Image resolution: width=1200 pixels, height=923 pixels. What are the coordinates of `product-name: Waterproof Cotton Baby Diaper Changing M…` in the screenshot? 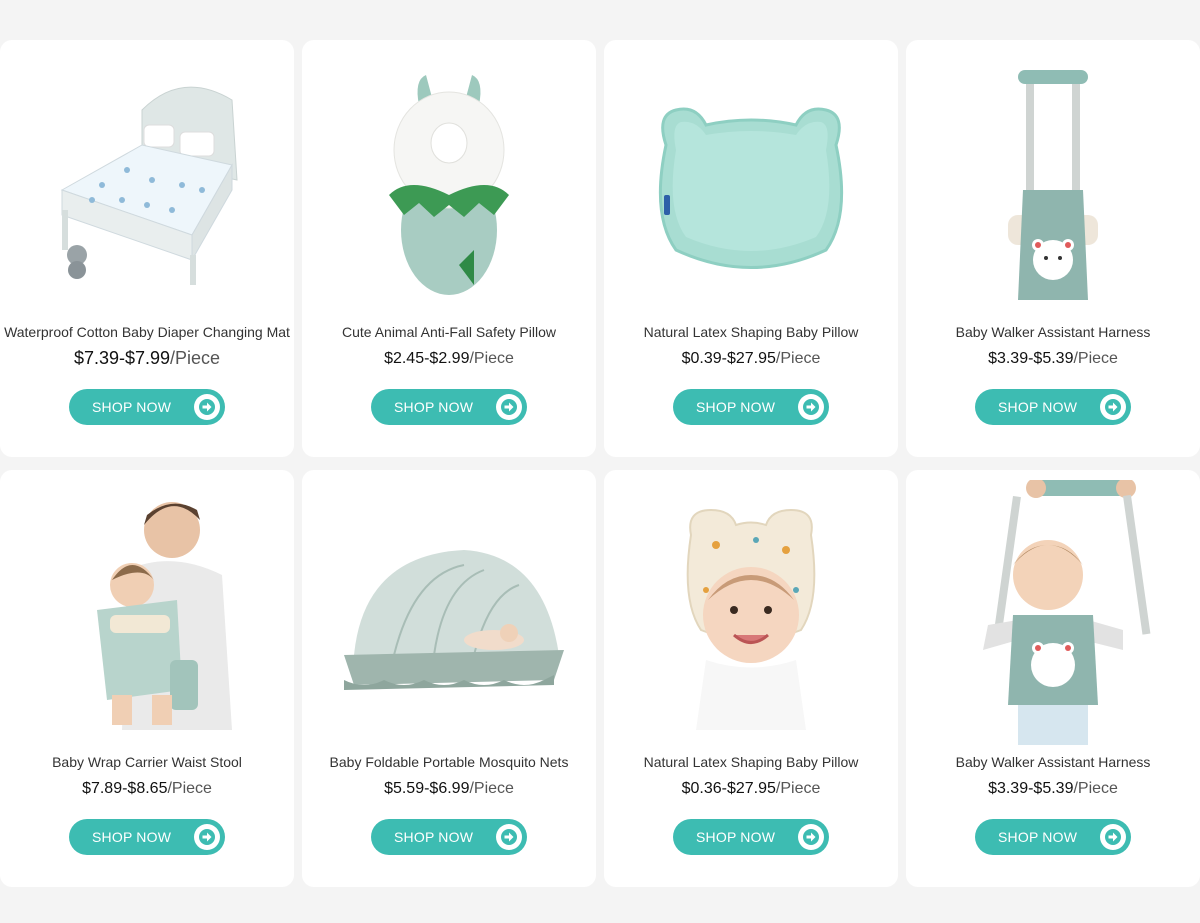 It's located at (147, 332).